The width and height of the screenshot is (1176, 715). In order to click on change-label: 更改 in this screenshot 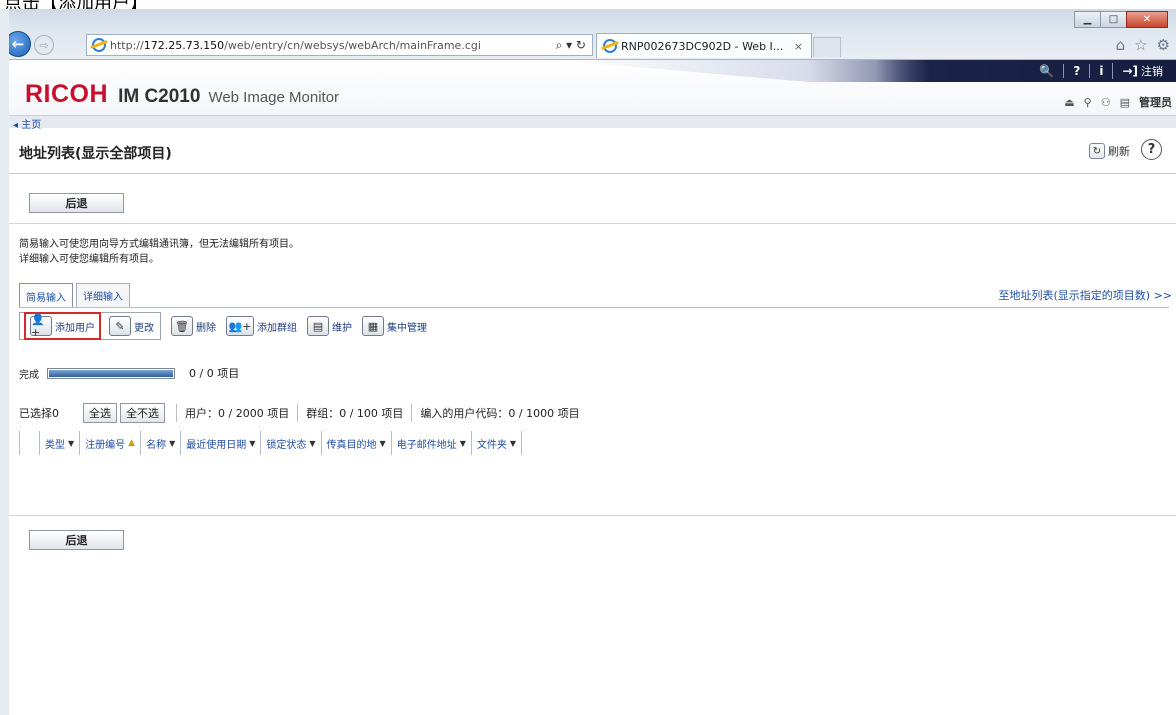, I will do `click(144, 328)`.